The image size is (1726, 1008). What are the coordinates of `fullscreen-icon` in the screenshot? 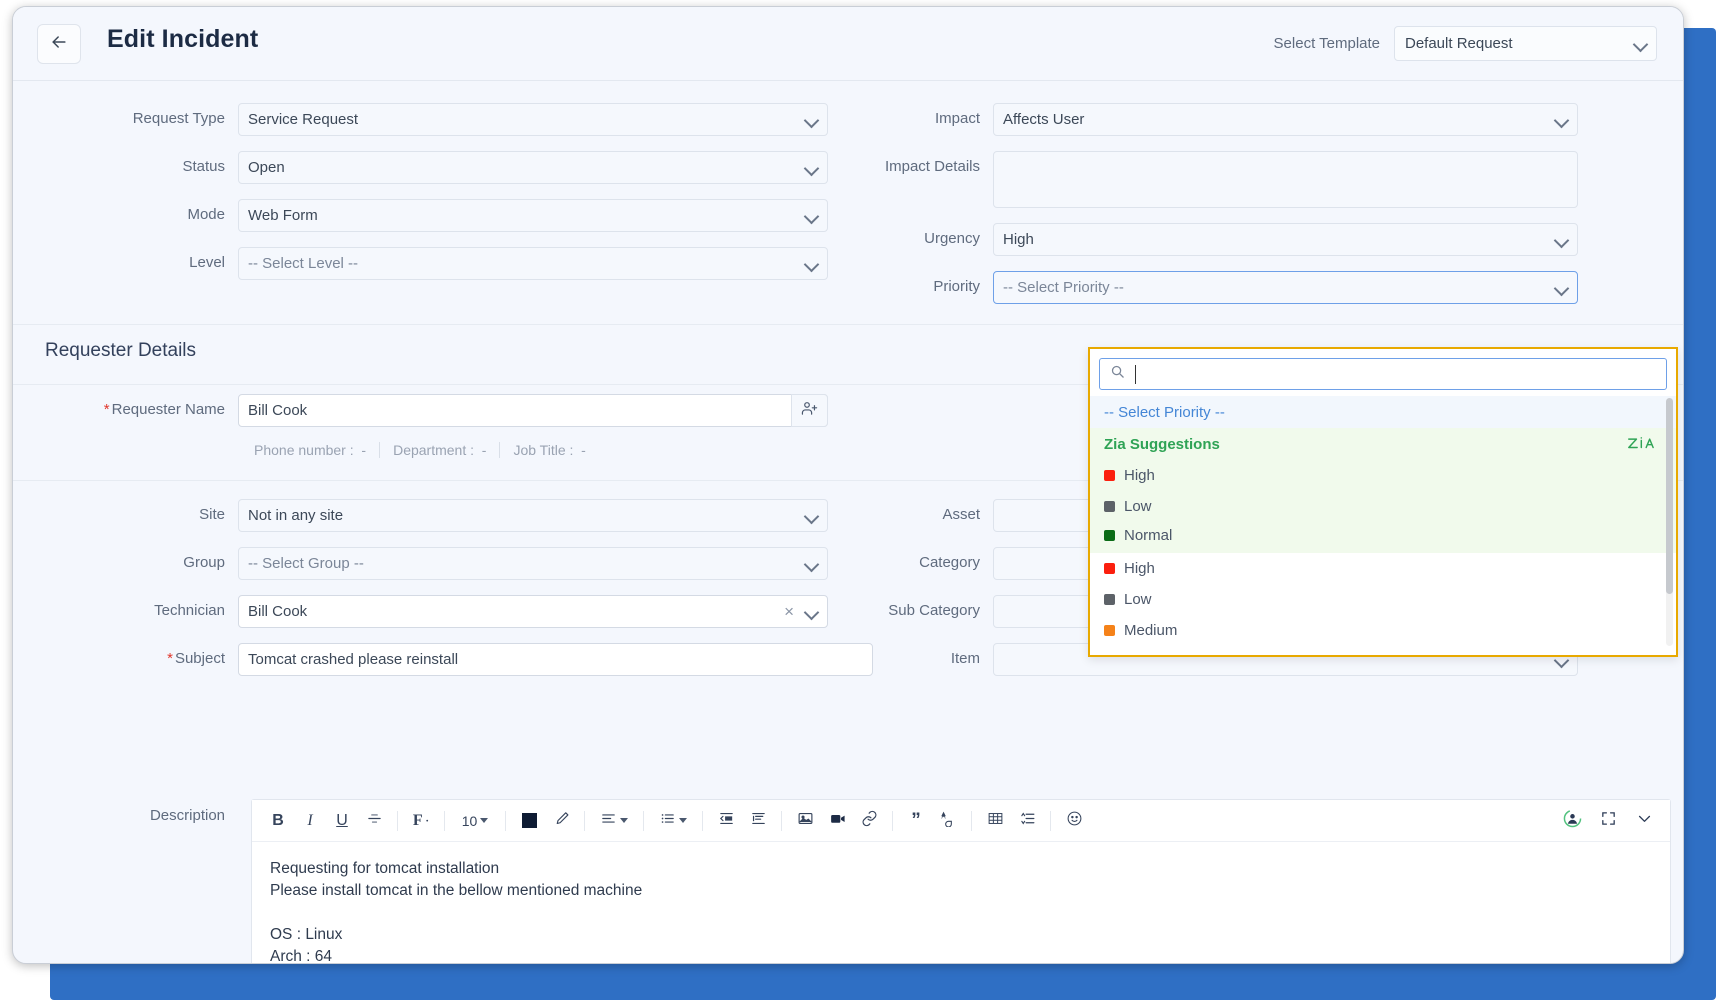 It's located at (1608, 821).